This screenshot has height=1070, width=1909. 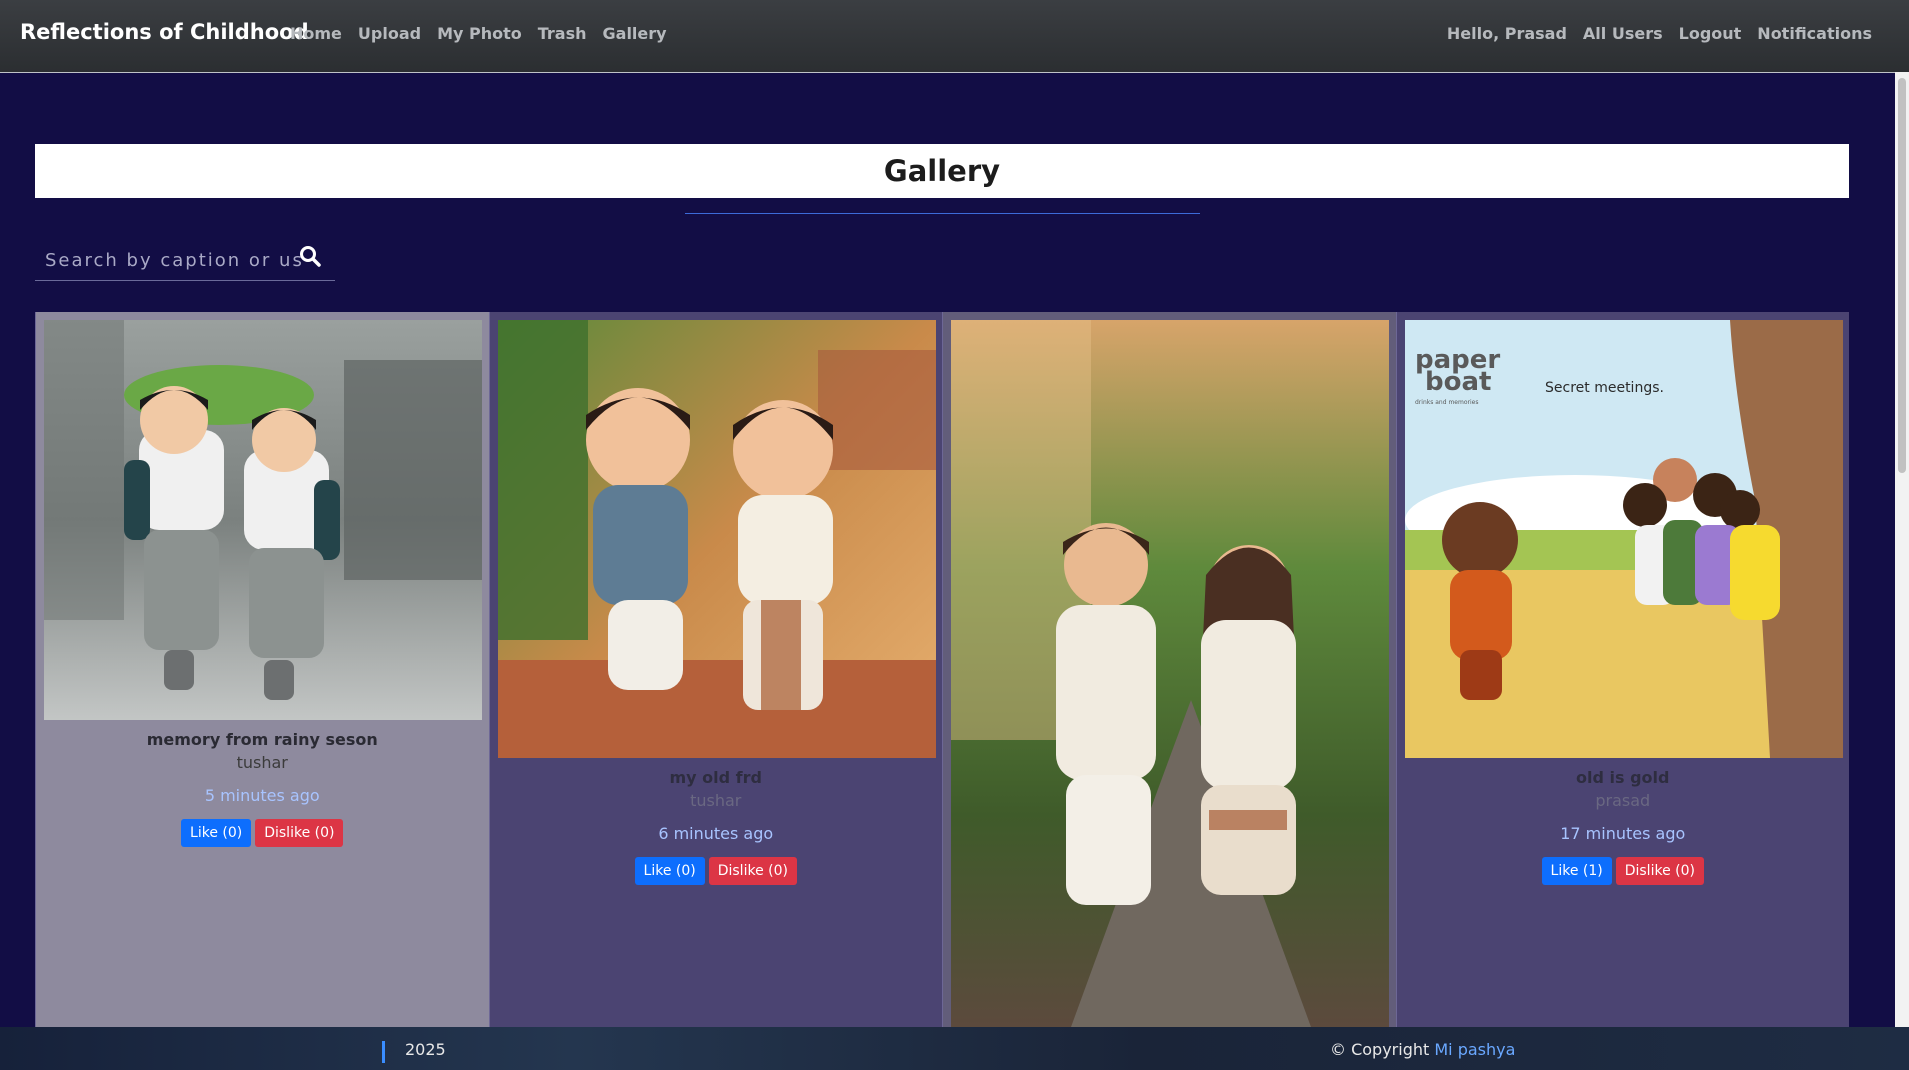 What do you see at coordinates (1446, 402) in the screenshot?
I see `paper-boat-logo-sub: drinks and memories` at bounding box center [1446, 402].